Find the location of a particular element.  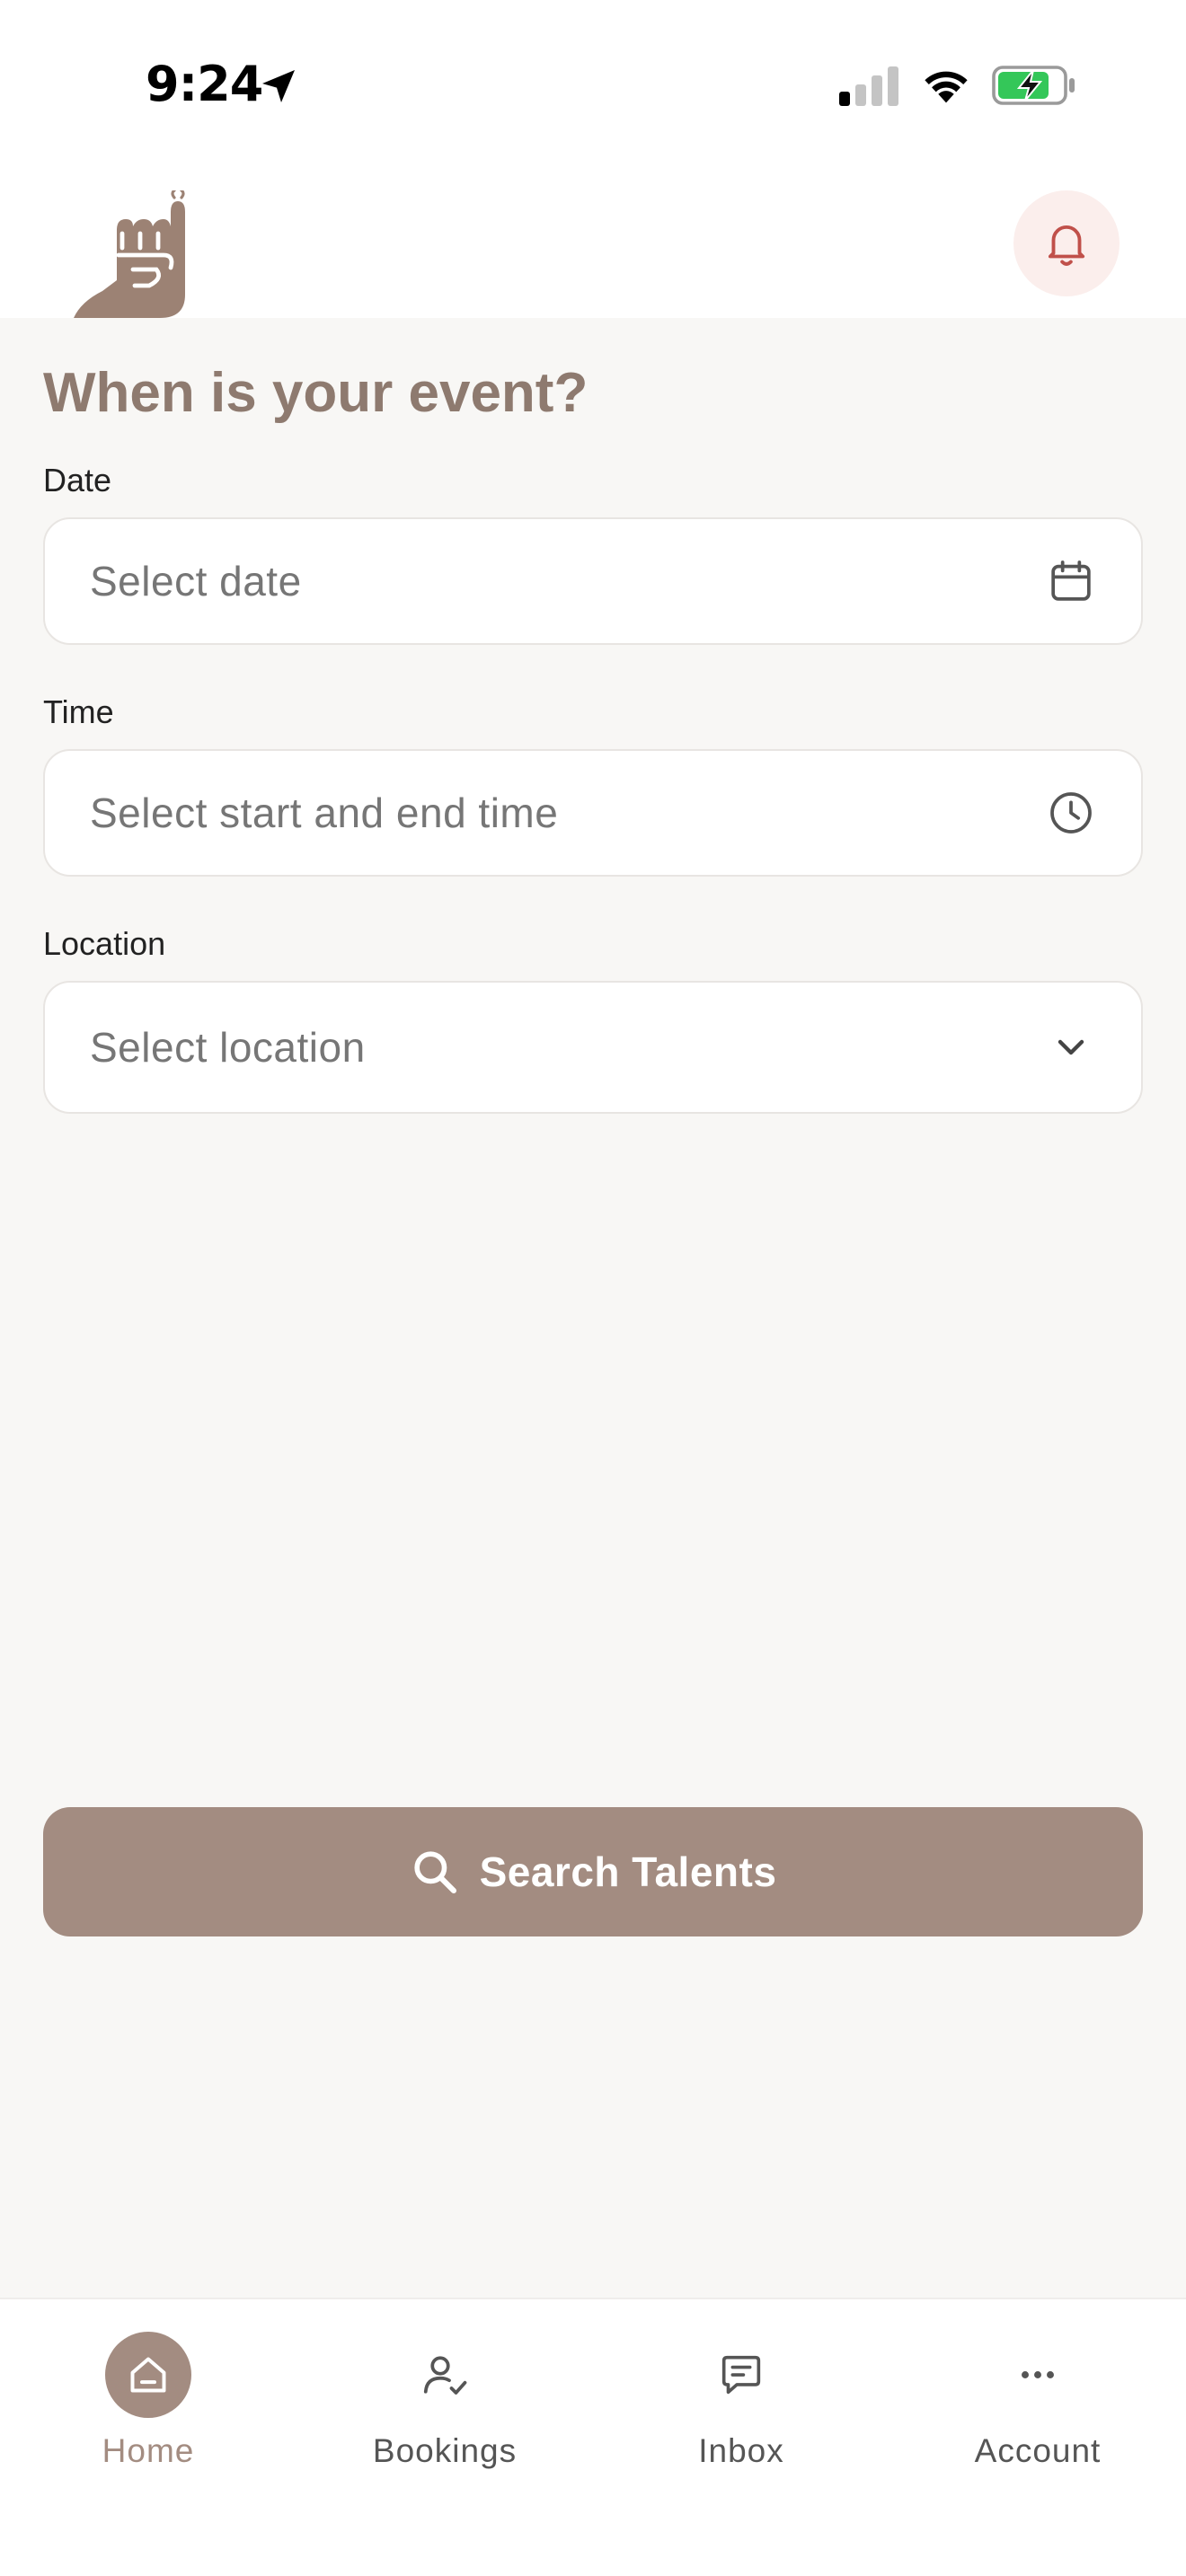

user-check-icon is located at coordinates (445, 2375).